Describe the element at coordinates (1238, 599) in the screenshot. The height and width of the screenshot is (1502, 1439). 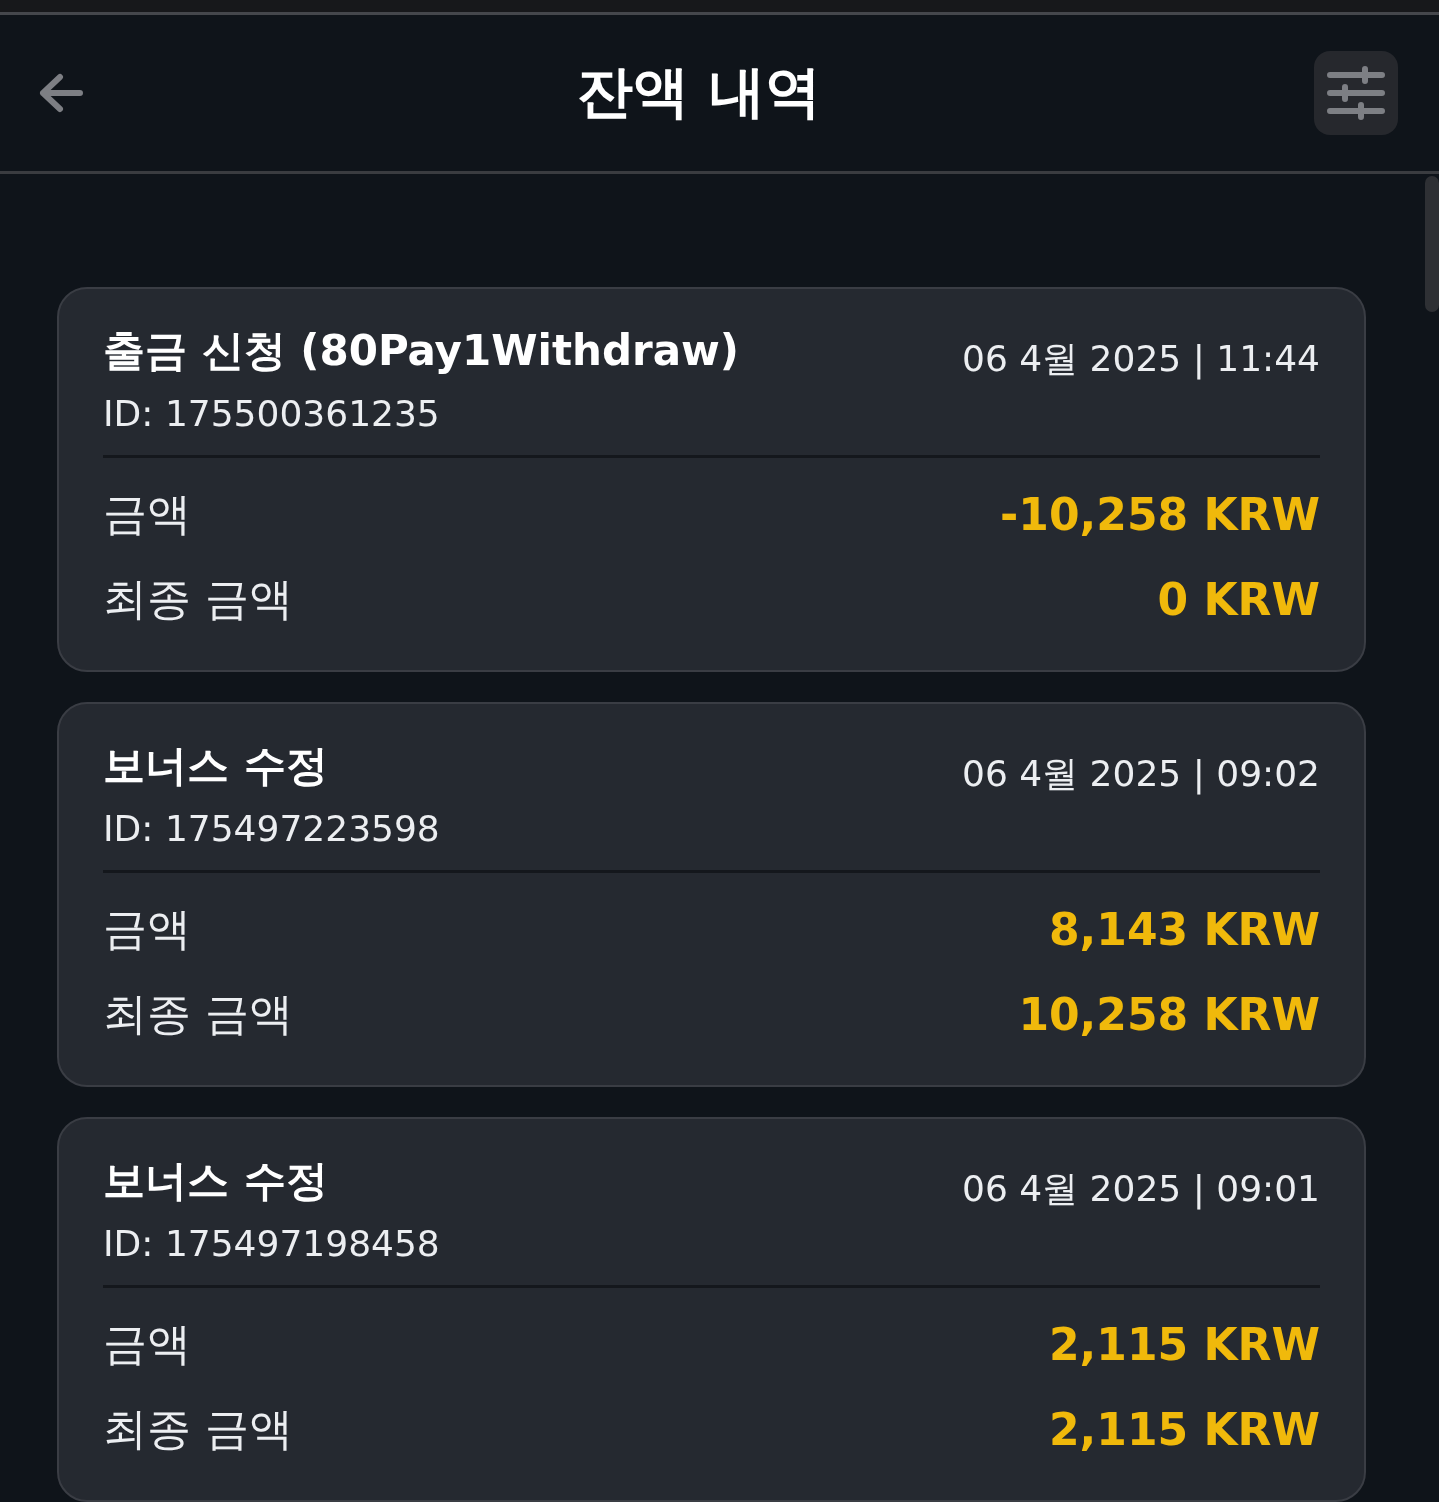
I see `final-amount-value: 0 KRW` at that location.